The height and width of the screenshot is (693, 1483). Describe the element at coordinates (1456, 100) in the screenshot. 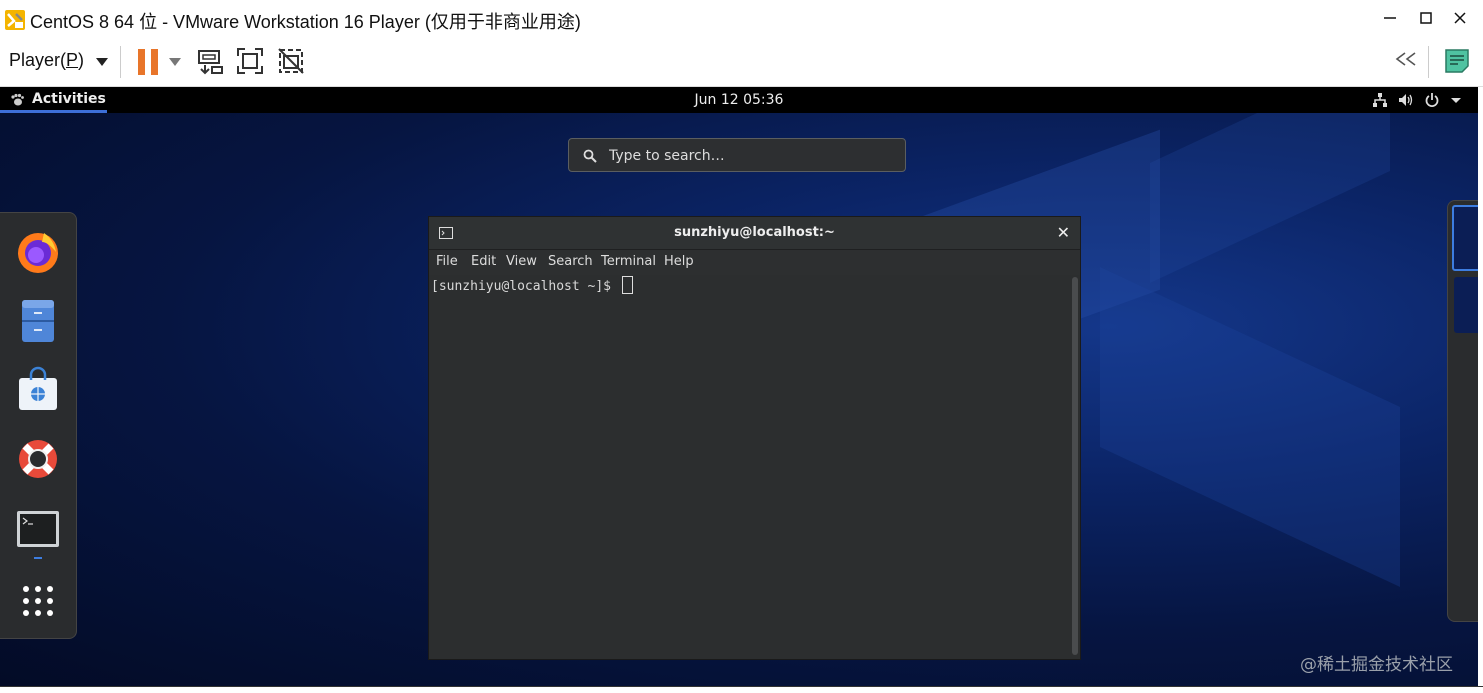

I see `chevron-down-icon` at that location.